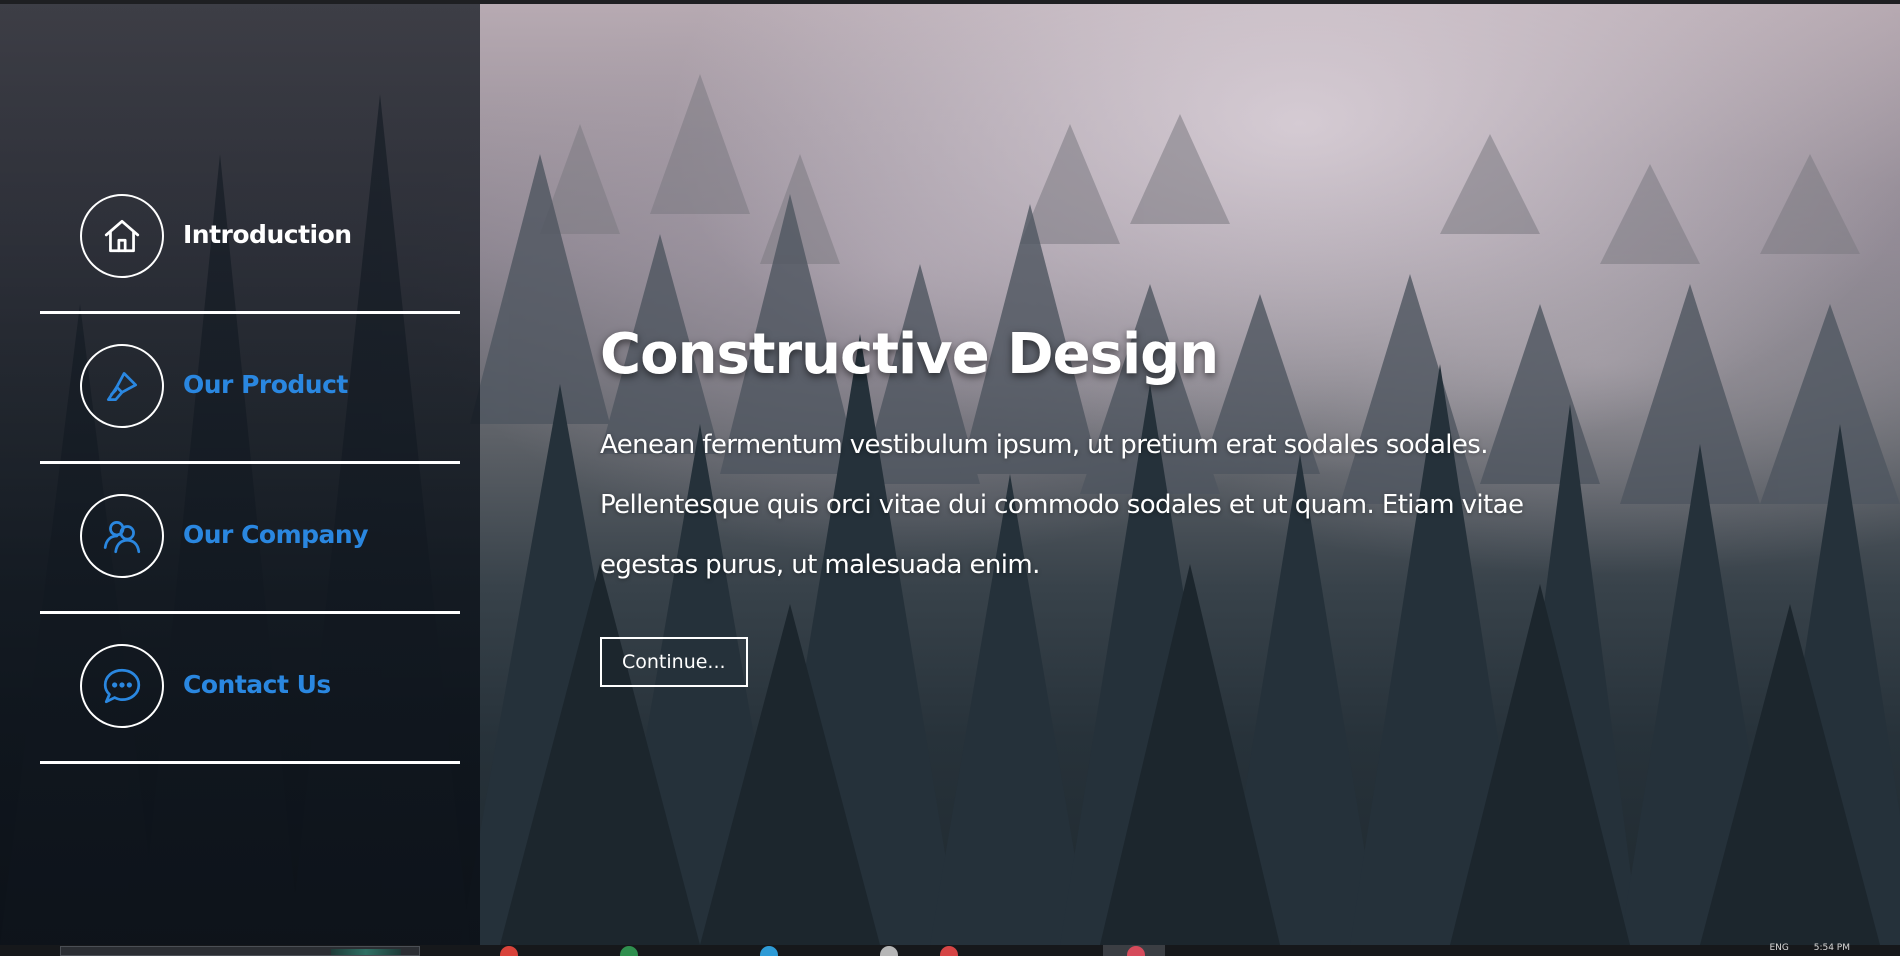 The image size is (1900, 956). Describe the element at coordinates (1778, 948) in the screenshot. I see `language-indicator: ENG` at that location.